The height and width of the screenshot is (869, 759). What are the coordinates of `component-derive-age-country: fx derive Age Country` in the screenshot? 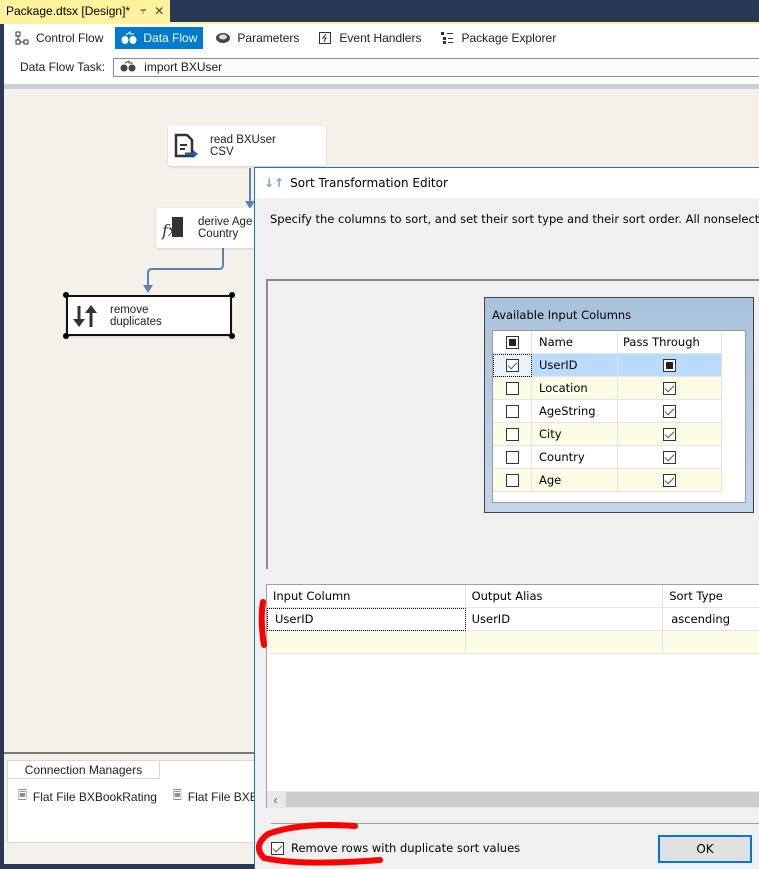 It's located at (211, 228).